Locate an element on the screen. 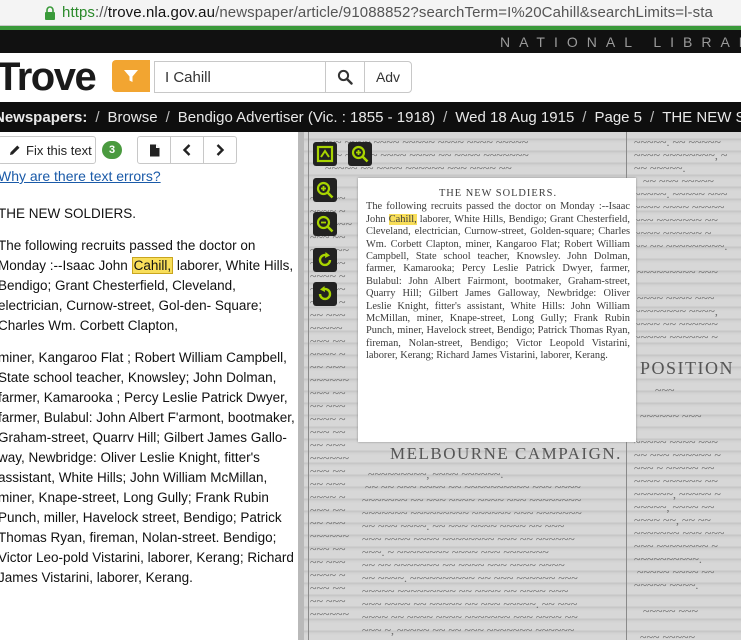 The height and width of the screenshot is (640, 741). rotate-counterclockwise-button is located at coordinates (325, 294).